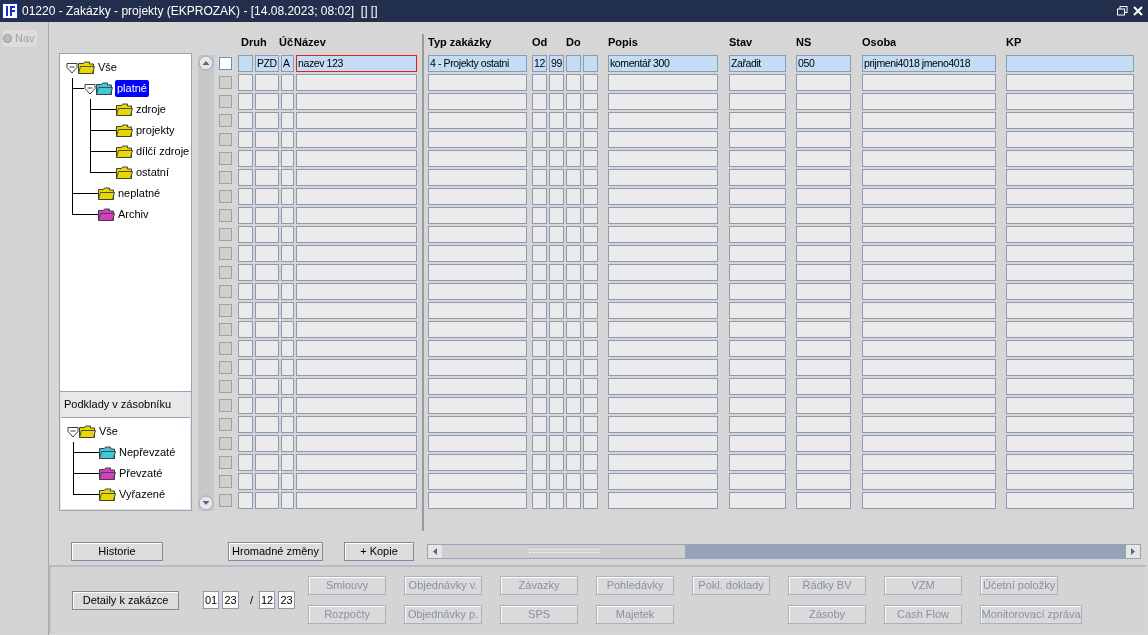 Image resolution: width=1148 pixels, height=635 pixels. What do you see at coordinates (556, 63) in the screenshot?
I see `table-cell: 99` at bounding box center [556, 63].